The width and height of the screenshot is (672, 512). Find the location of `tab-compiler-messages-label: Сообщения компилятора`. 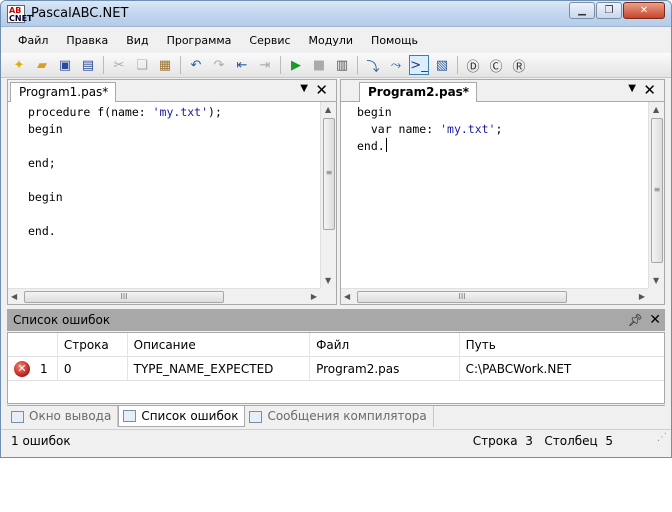

tab-compiler-messages-label: Сообщения компилятора is located at coordinates (347, 416).